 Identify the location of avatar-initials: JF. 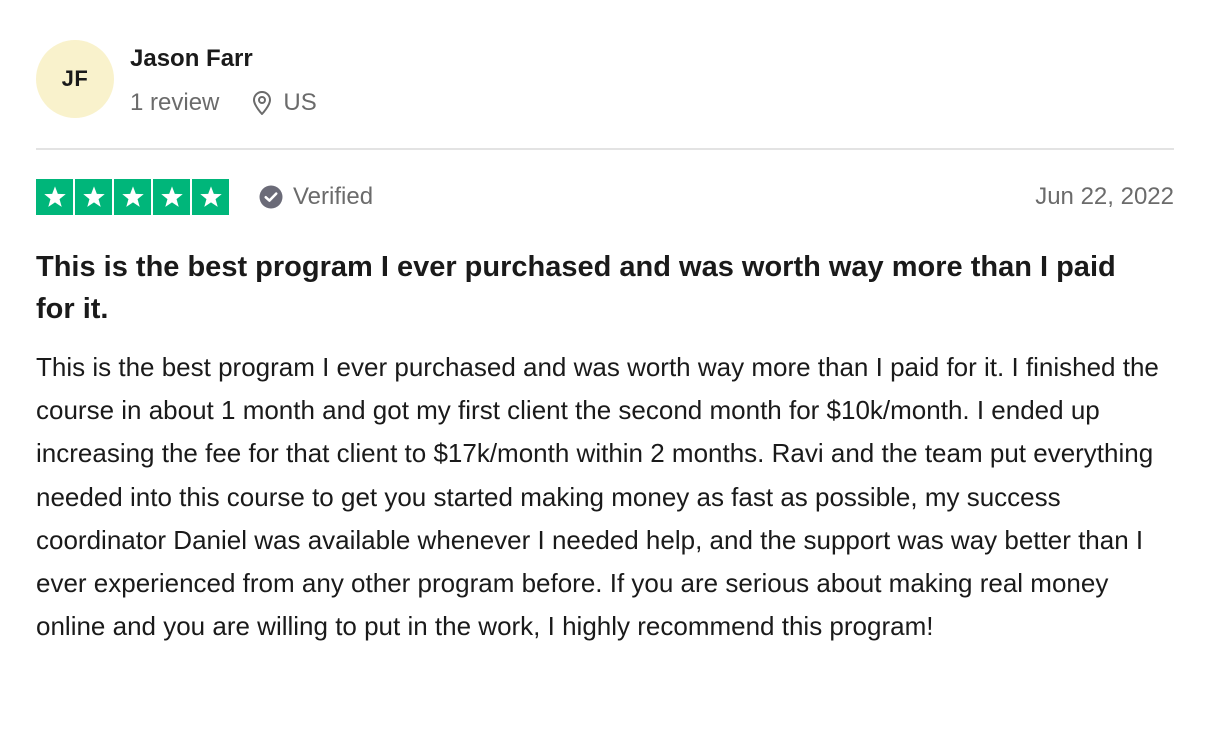
(75, 78).